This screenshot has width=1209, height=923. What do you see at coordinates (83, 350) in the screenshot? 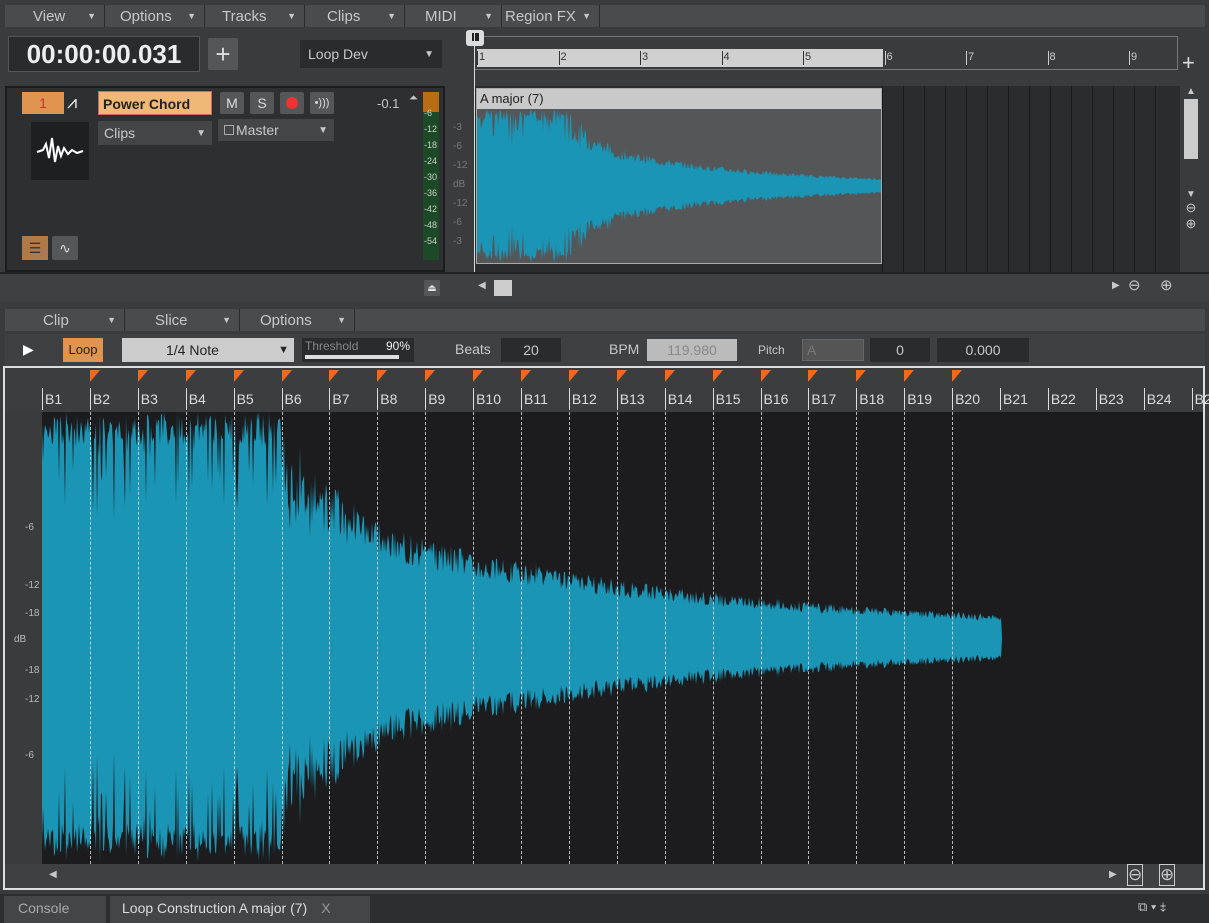
I see `loop-toggle: Loop` at bounding box center [83, 350].